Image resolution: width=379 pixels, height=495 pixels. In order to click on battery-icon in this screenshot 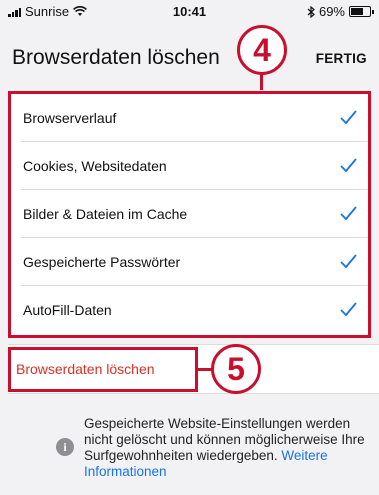, I will do `click(361, 11)`.